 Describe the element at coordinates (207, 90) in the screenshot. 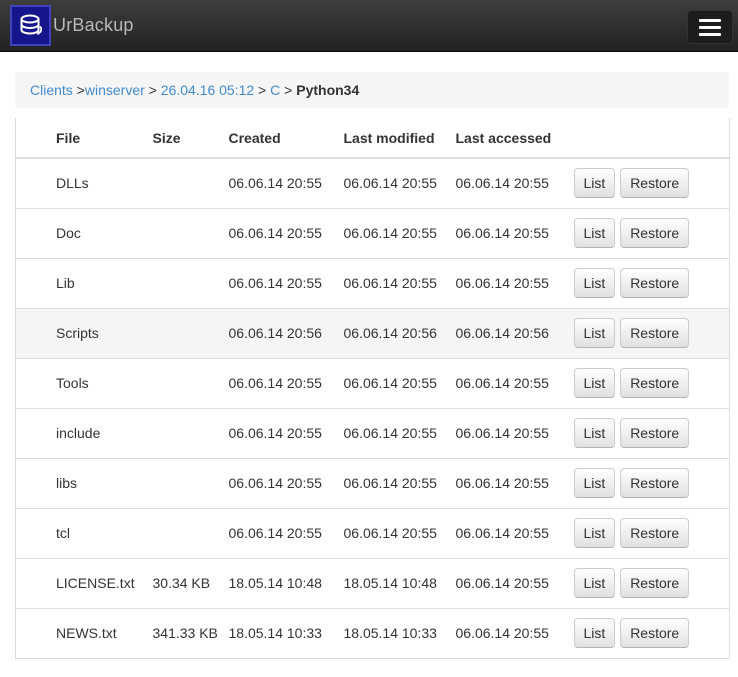

I see `breadcrumb-item-26-04-16-05-12: 26.04.16 05:12` at that location.